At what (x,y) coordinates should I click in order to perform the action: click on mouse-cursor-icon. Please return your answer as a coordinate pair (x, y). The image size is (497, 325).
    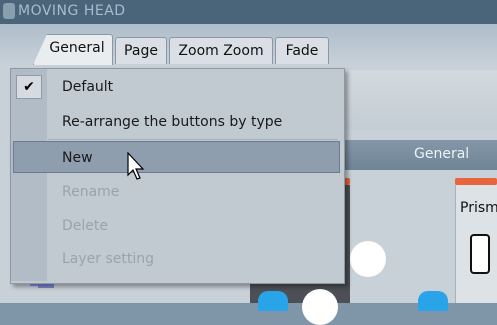
    Looking at the image, I should click on (136, 166).